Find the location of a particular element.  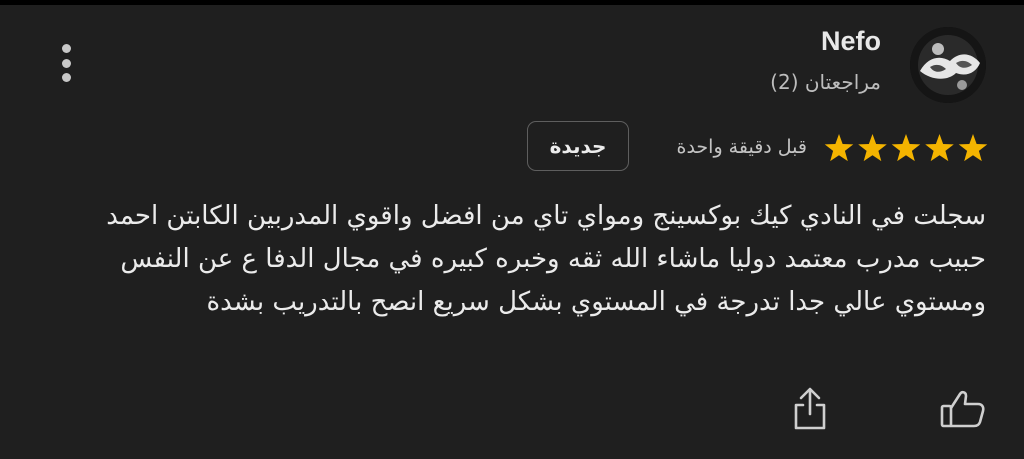

review-time: قبل دقيقة واحدة is located at coordinates (742, 147).